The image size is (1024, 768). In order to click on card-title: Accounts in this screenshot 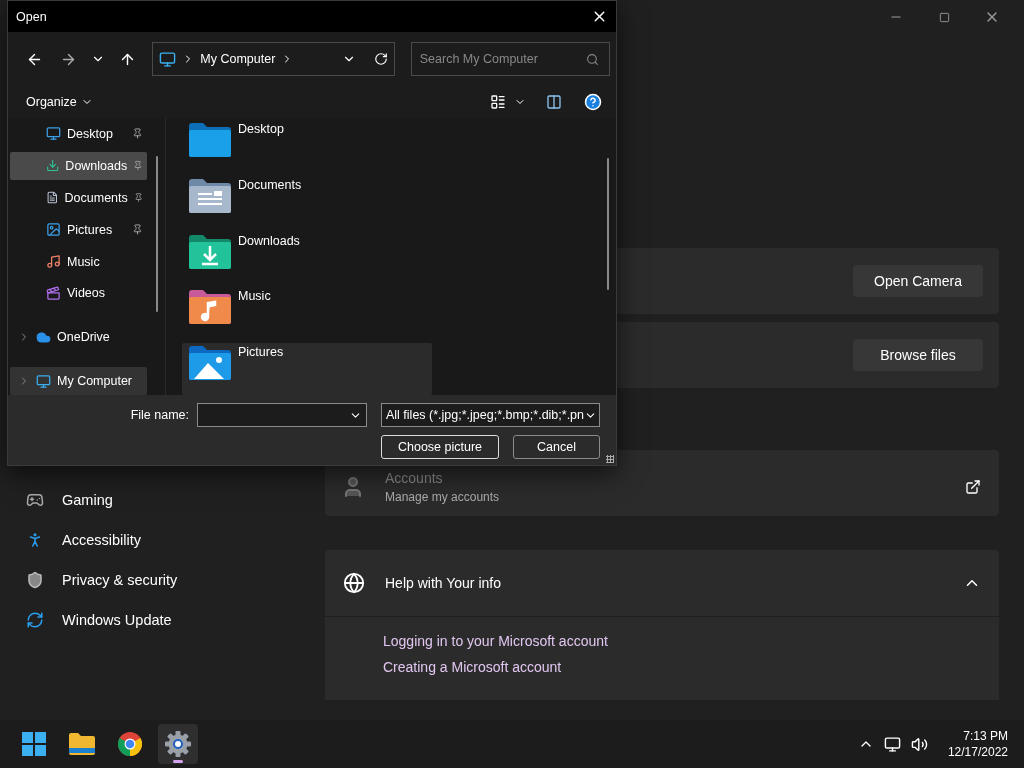, I will do `click(414, 478)`.